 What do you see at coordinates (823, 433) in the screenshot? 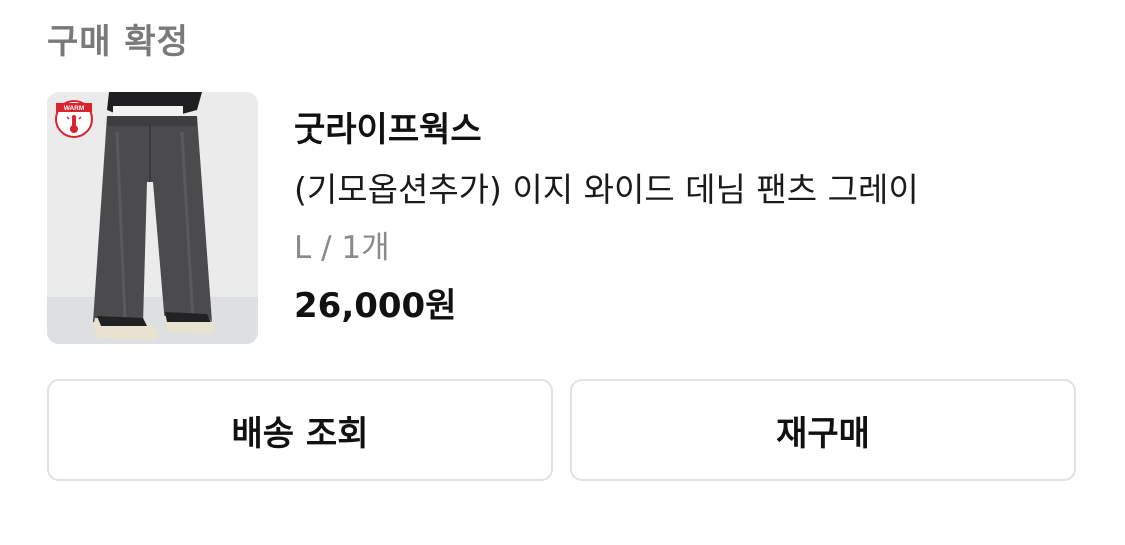
I see `repurchase-label: 재구매` at bounding box center [823, 433].